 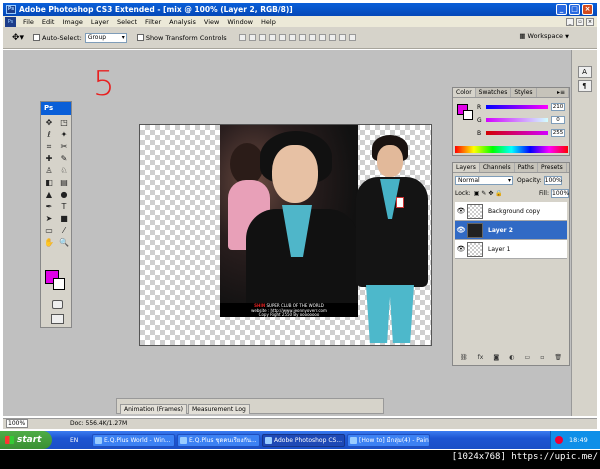 I want to click on lasso-tool-icon: ℓ, so click(x=49, y=134).